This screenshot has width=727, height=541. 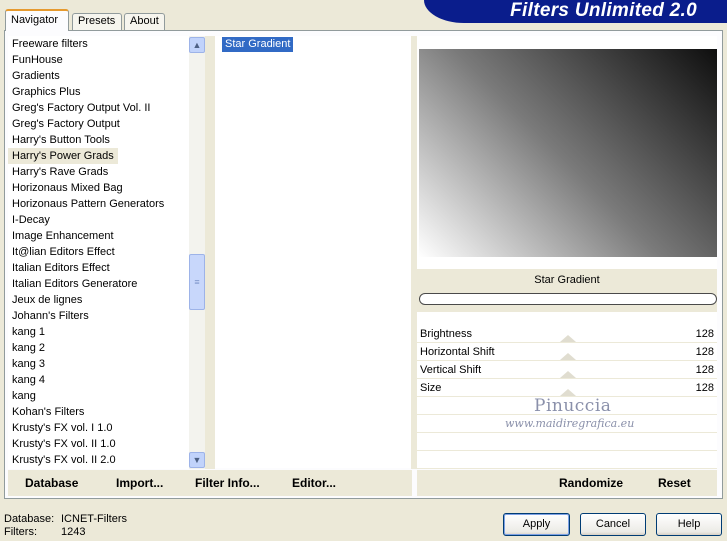 I want to click on app-title: Filters Unlimited 2.0, so click(x=603, y=10).